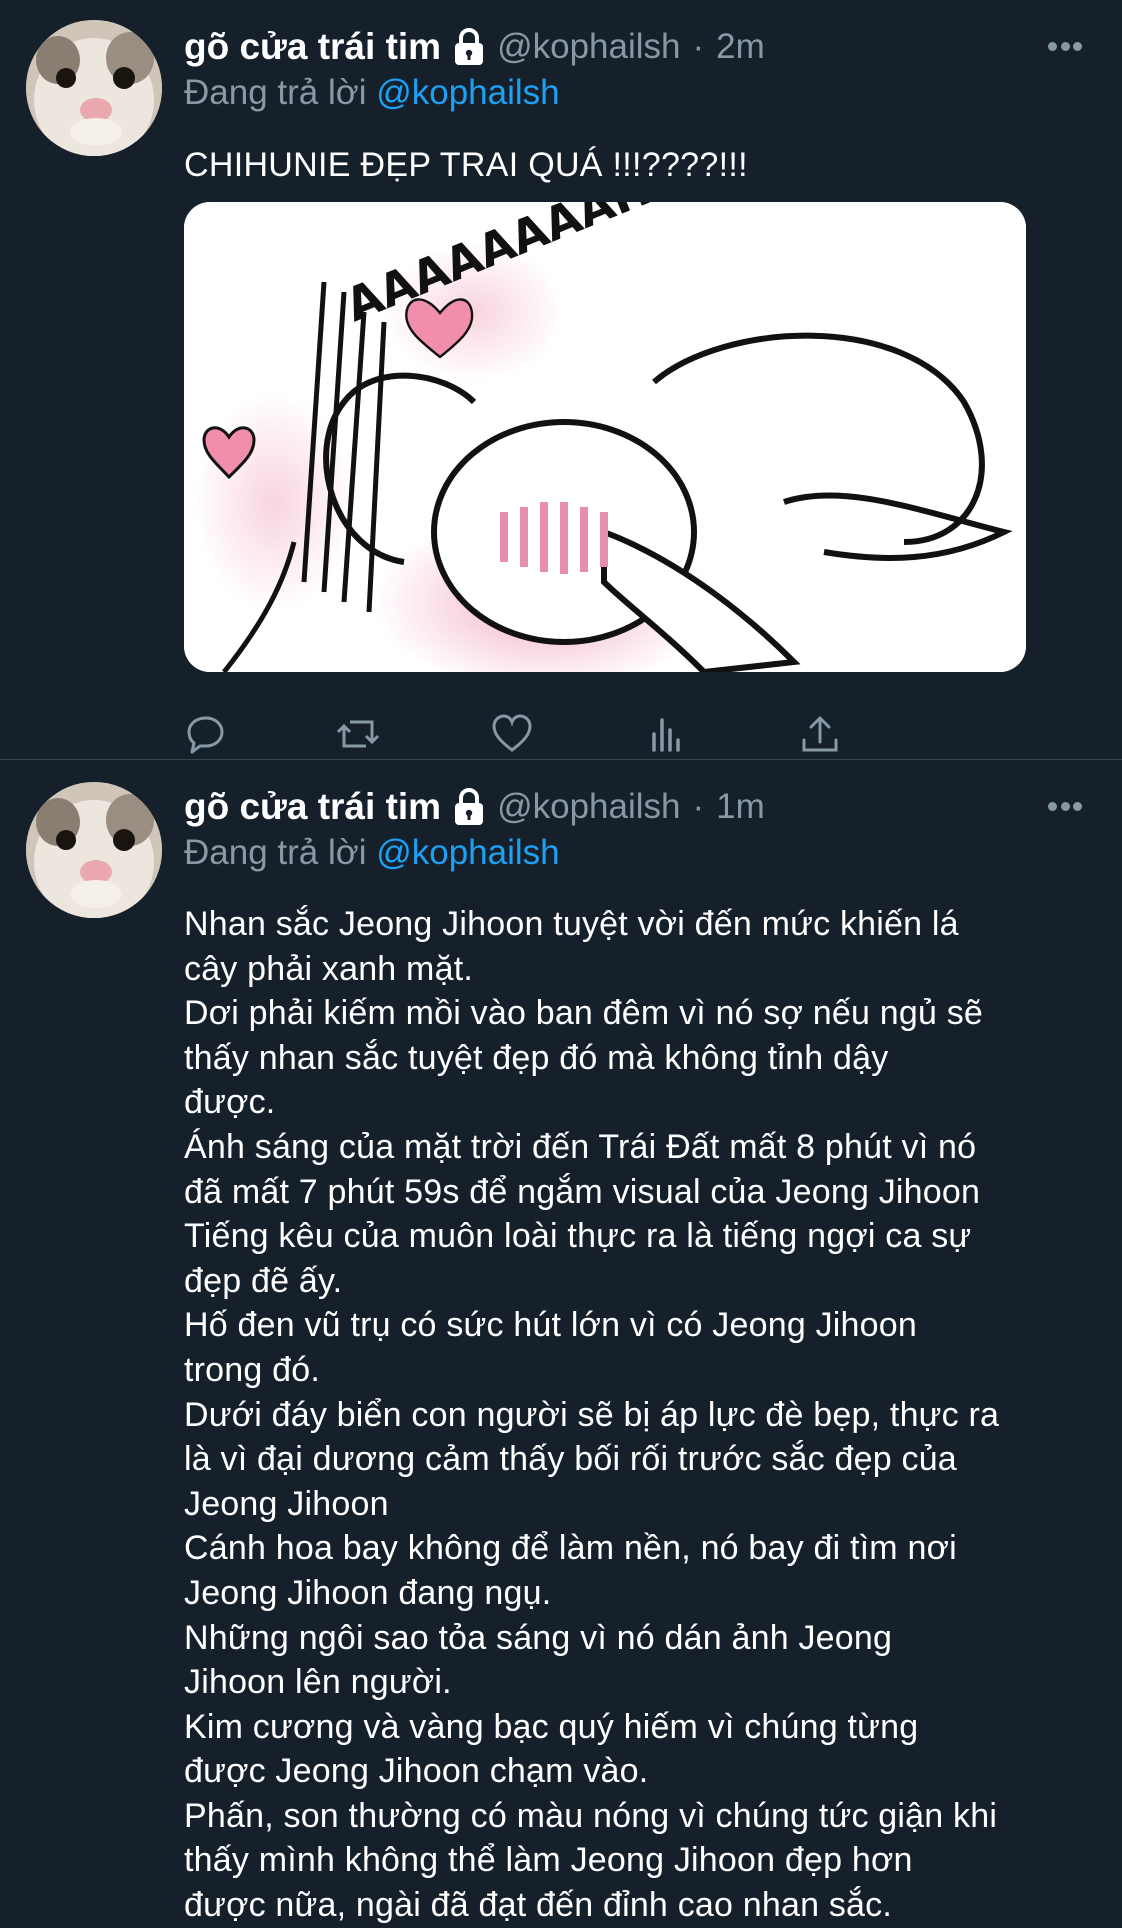 The image size is (1122, 1928). Describe the element at coordinates (512, 734) in the screenshot. I see `heart-icon` at that location.